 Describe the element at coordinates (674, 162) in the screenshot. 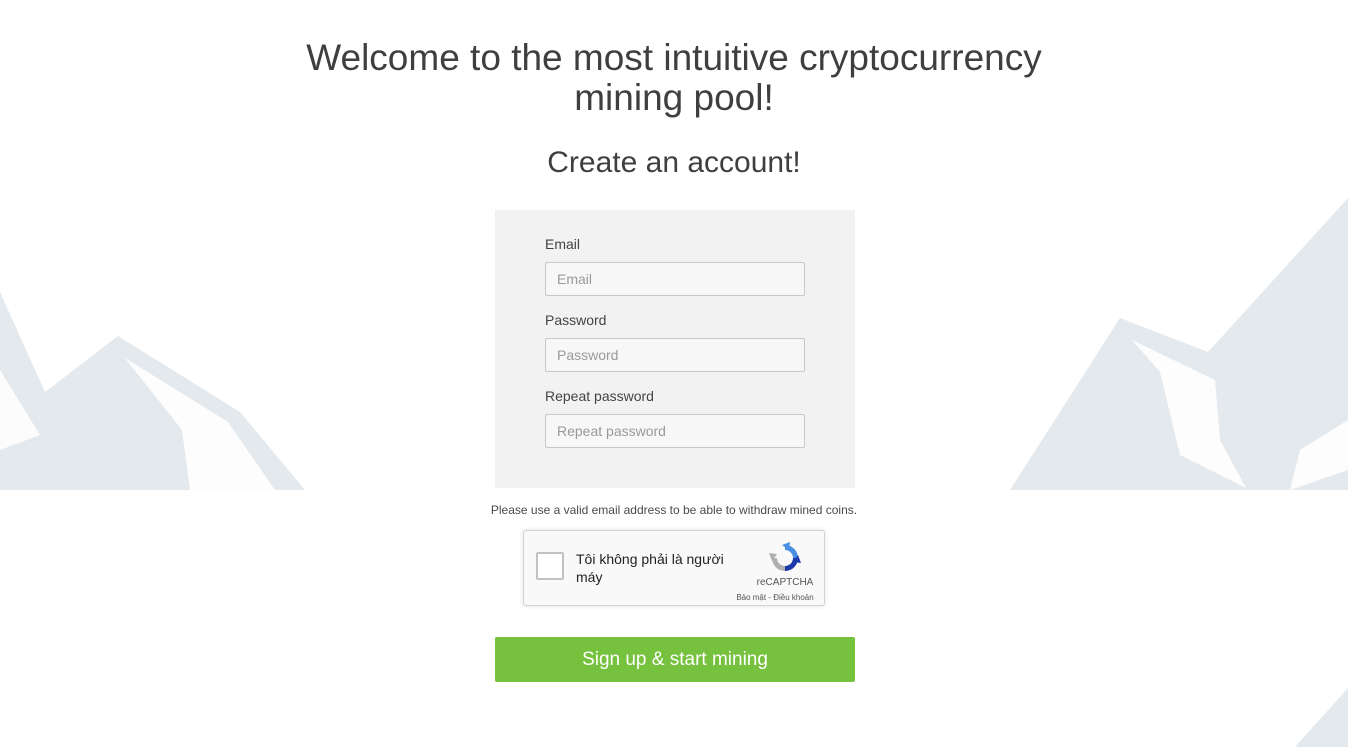

I see `page-subtitle: Create an account!` at that location.